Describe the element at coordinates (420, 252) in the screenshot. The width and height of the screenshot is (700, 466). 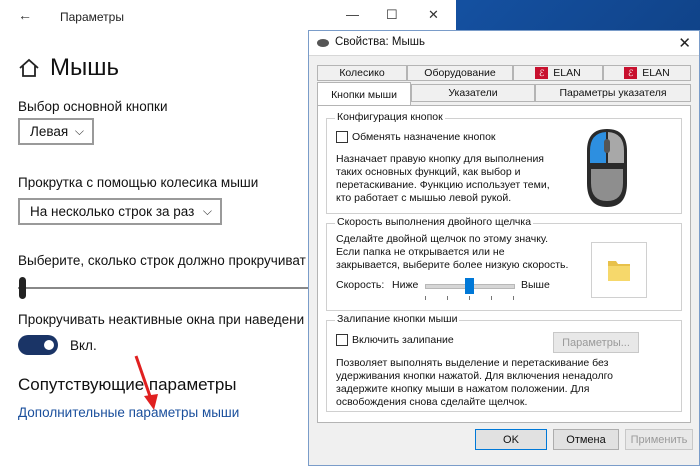
I see `description-line: Если папка не открывается или не` at that location.